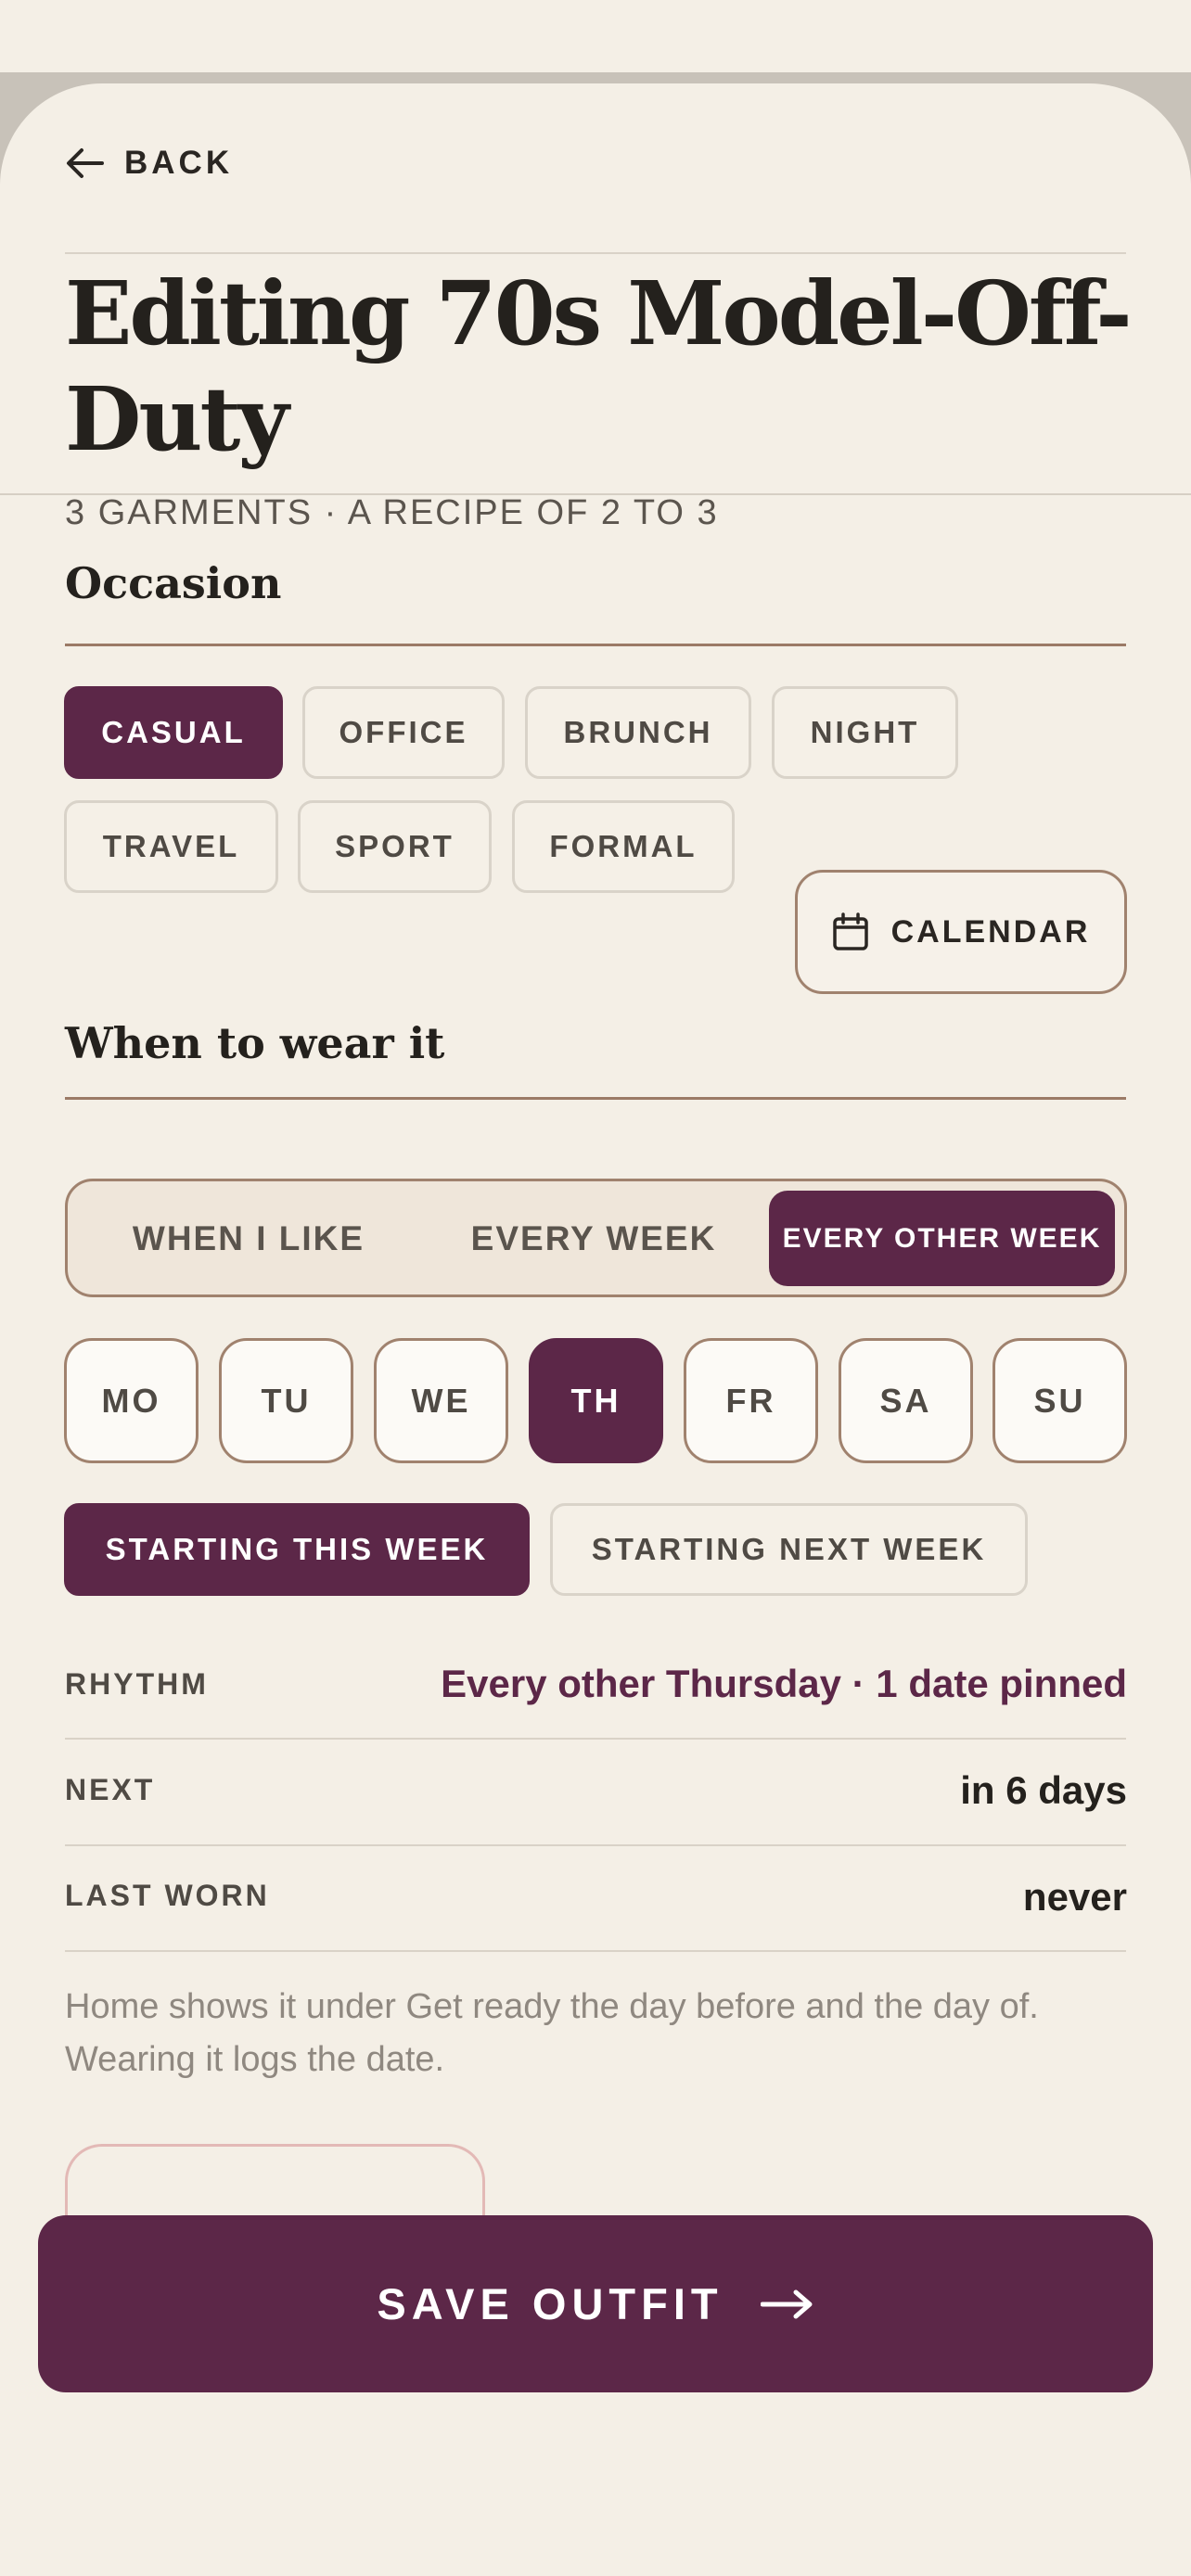  What do you see at coordinates (906, 1400) in the screenshot?
I see `day-sa: SA` at bounding box center [906, 1400].